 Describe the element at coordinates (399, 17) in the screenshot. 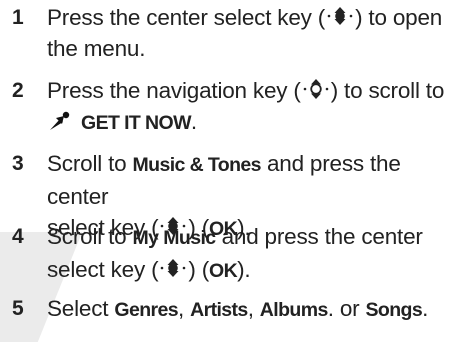

I see `text-segment: ) to open` at that location.